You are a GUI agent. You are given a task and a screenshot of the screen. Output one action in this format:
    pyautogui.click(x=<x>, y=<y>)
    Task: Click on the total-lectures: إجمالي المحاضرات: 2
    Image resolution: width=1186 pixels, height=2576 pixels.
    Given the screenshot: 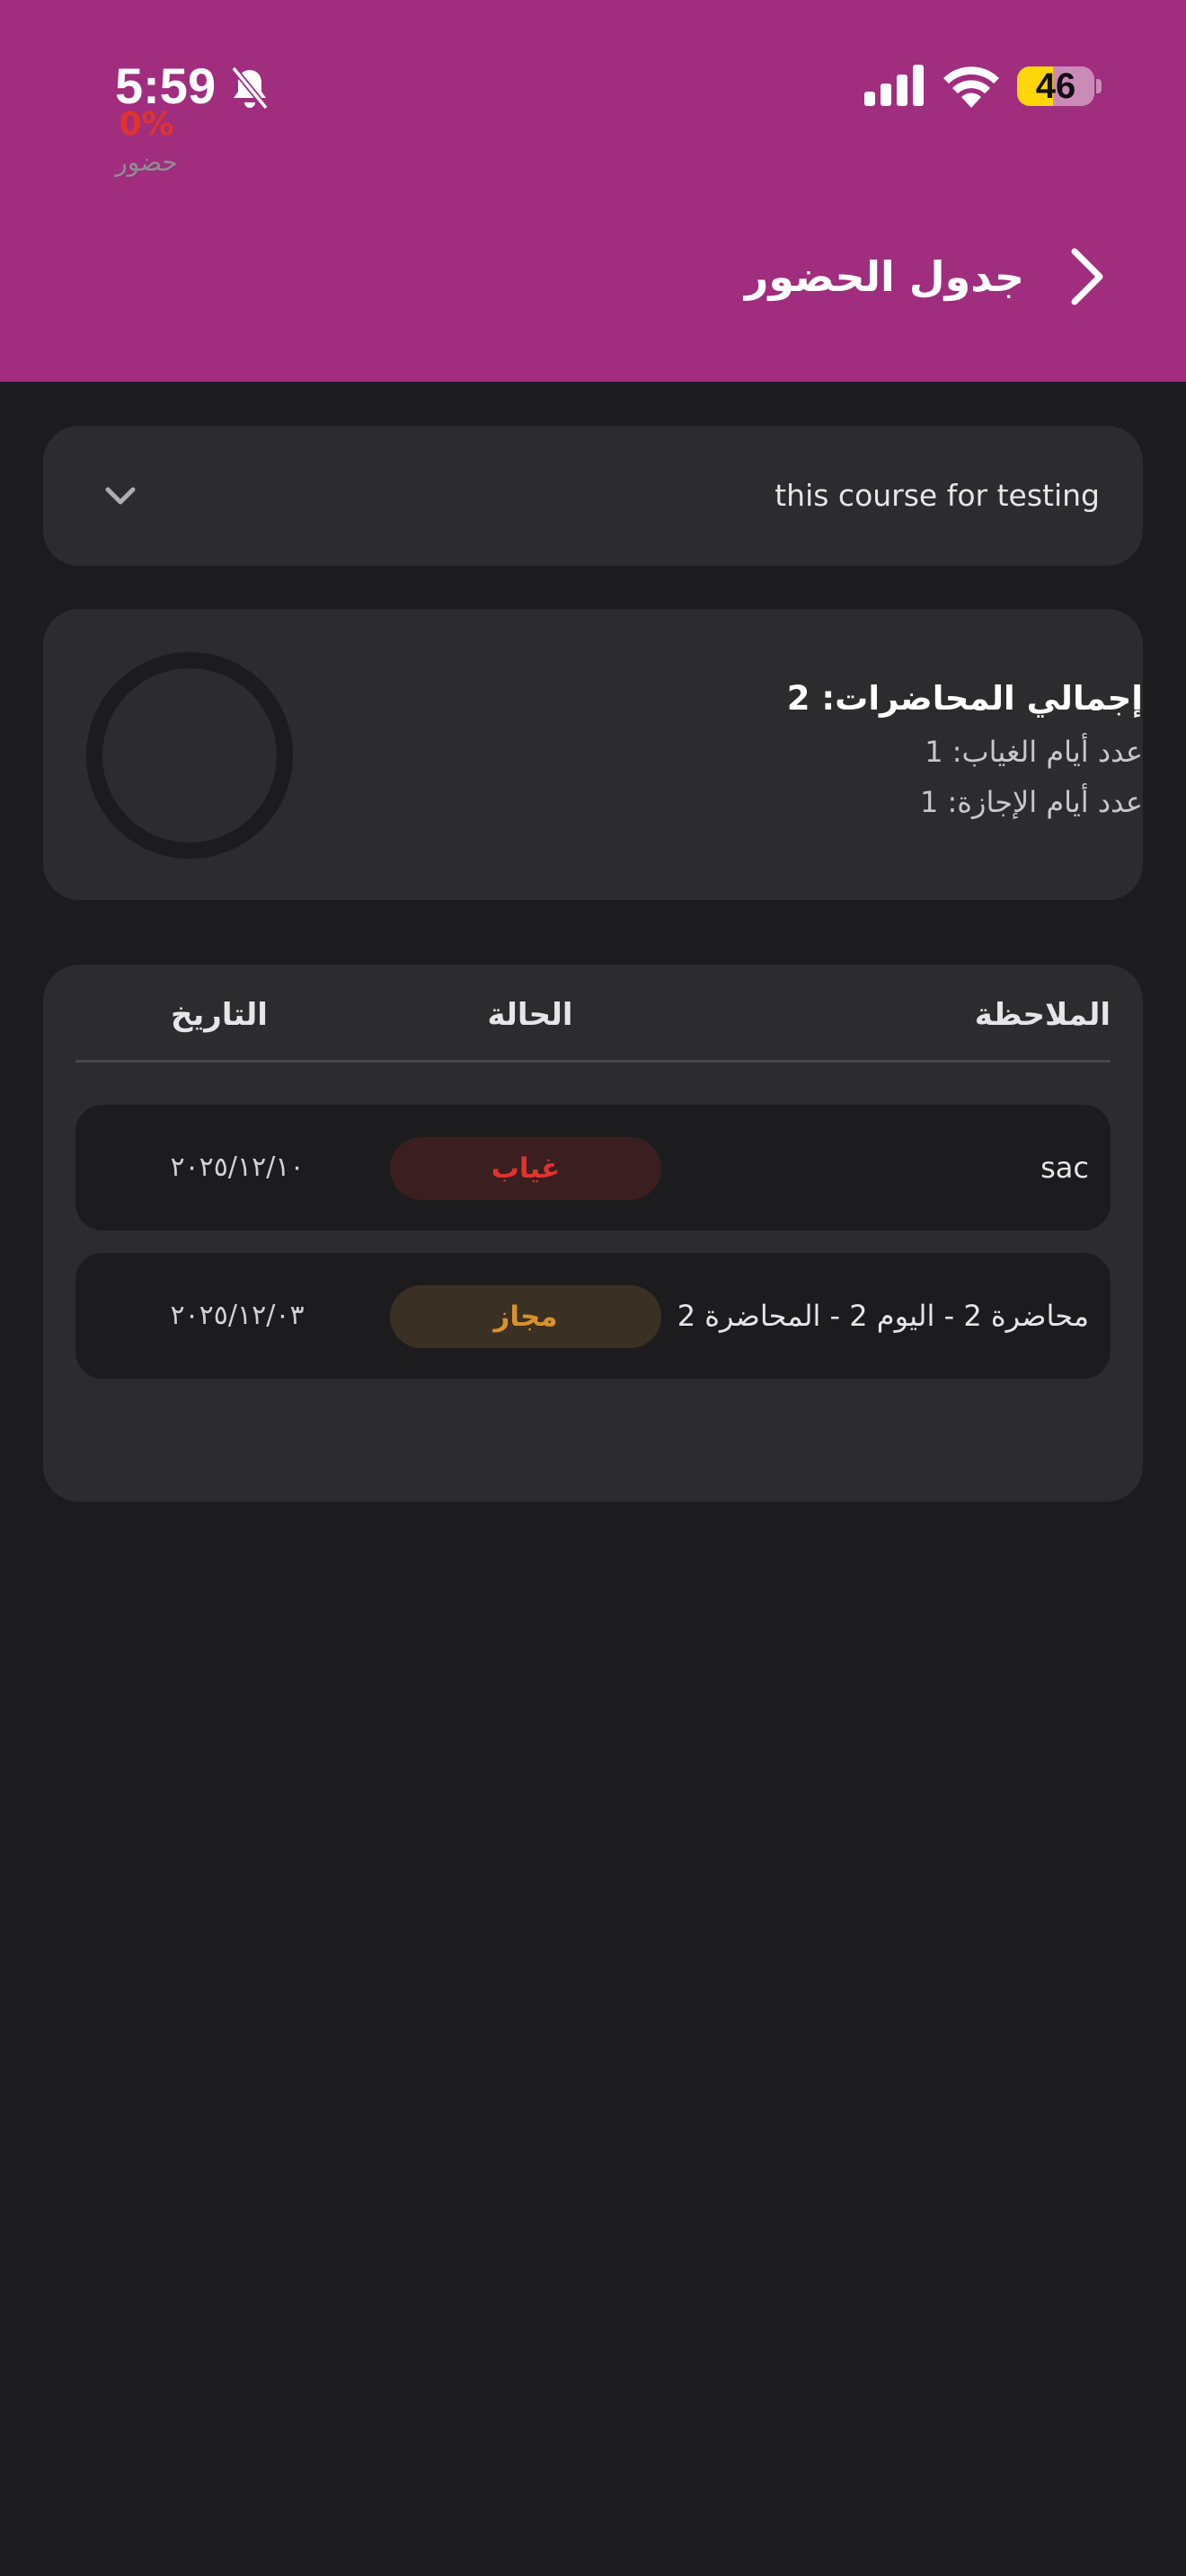 What is the action you would take?
    pyautogui.click(x=964, y=698)
    